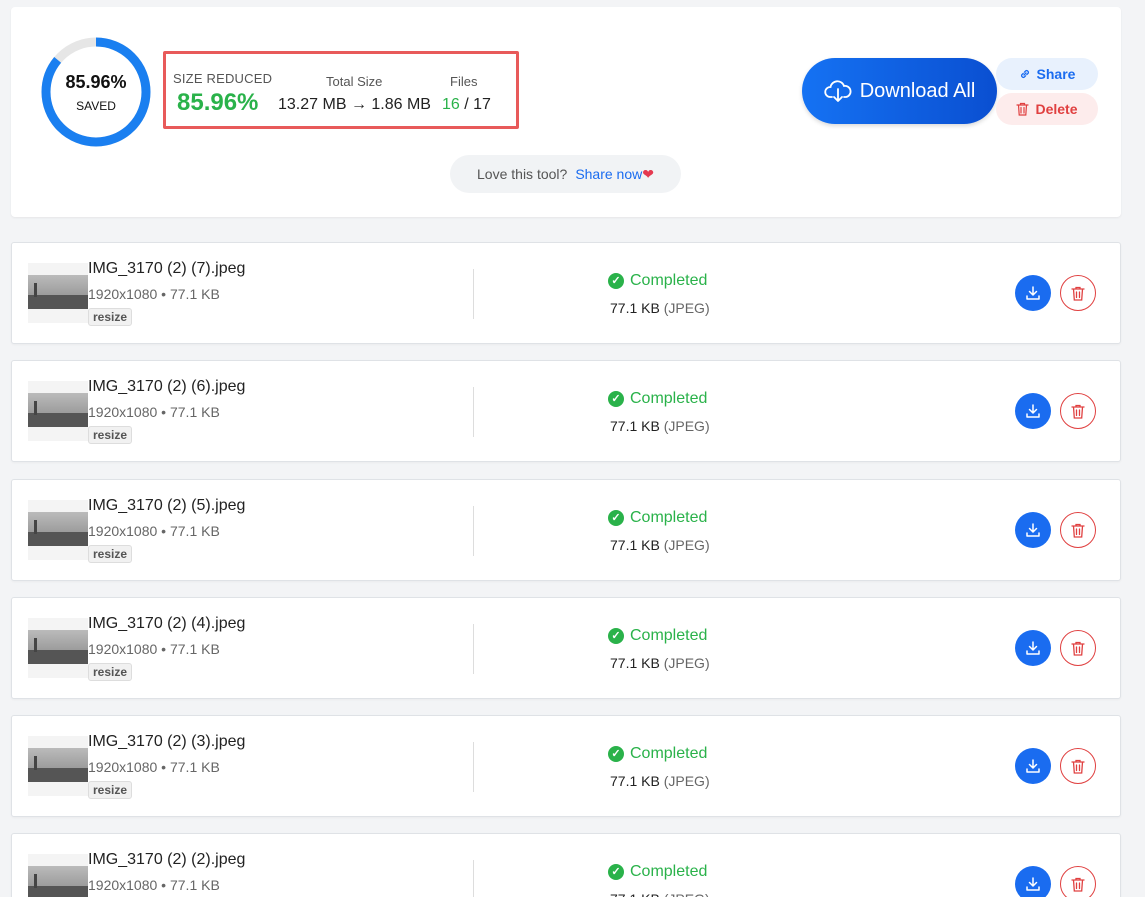 This screenshot has width=1145, height=897. What do you see at coordinates (522, 174) in the screenshot?
I see `promo-text: Love this tool?` at bounding box center [522, 174].